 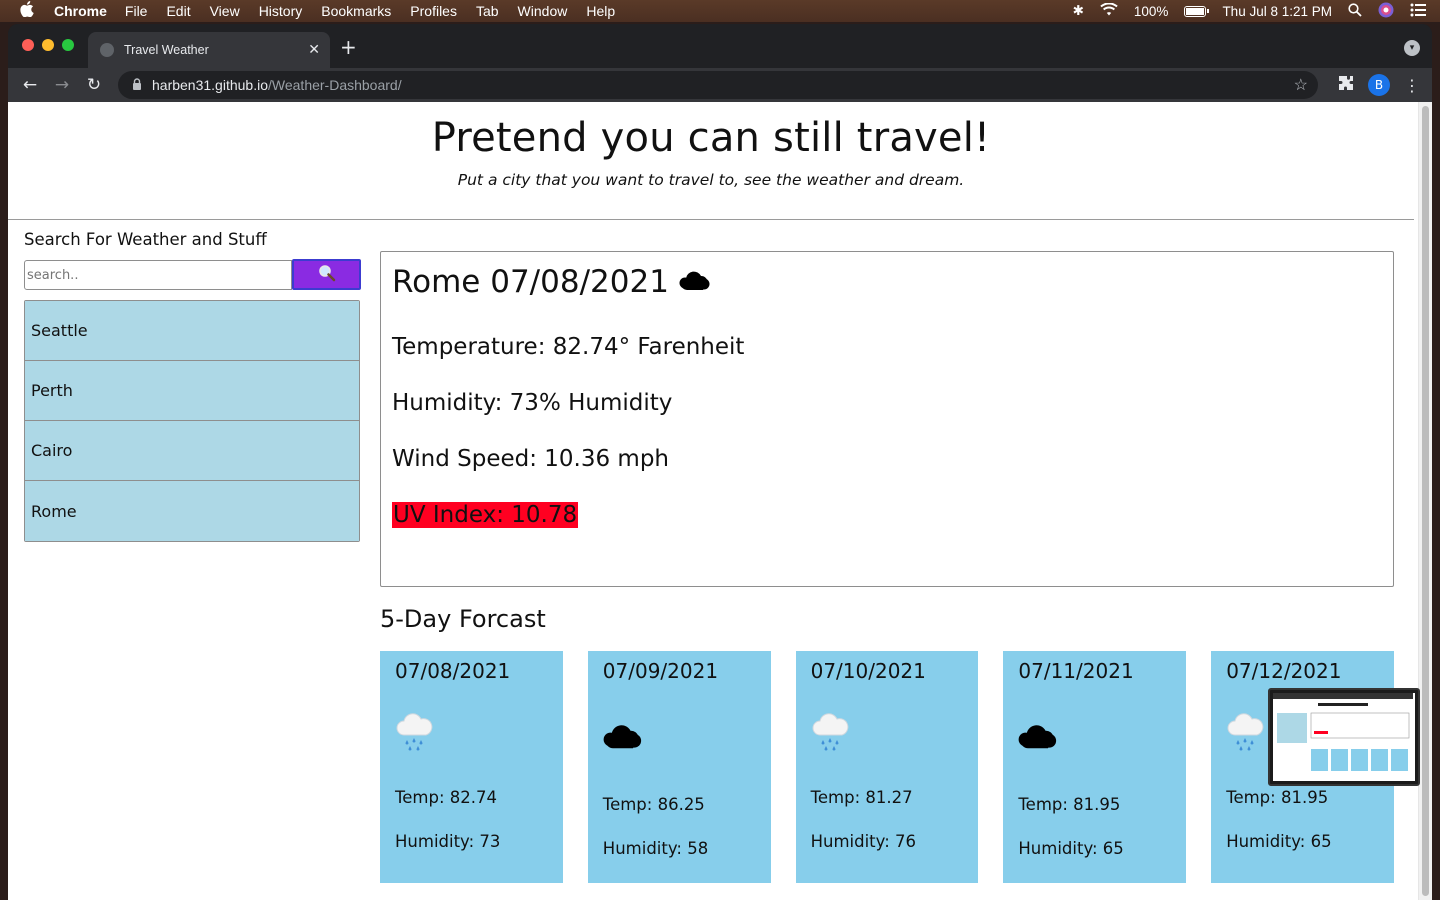 What do you see at coordinates (861, 797) in the screenshot?
I see `forecast-temp: Temp: 81.27` at bounding box center [861, 797].